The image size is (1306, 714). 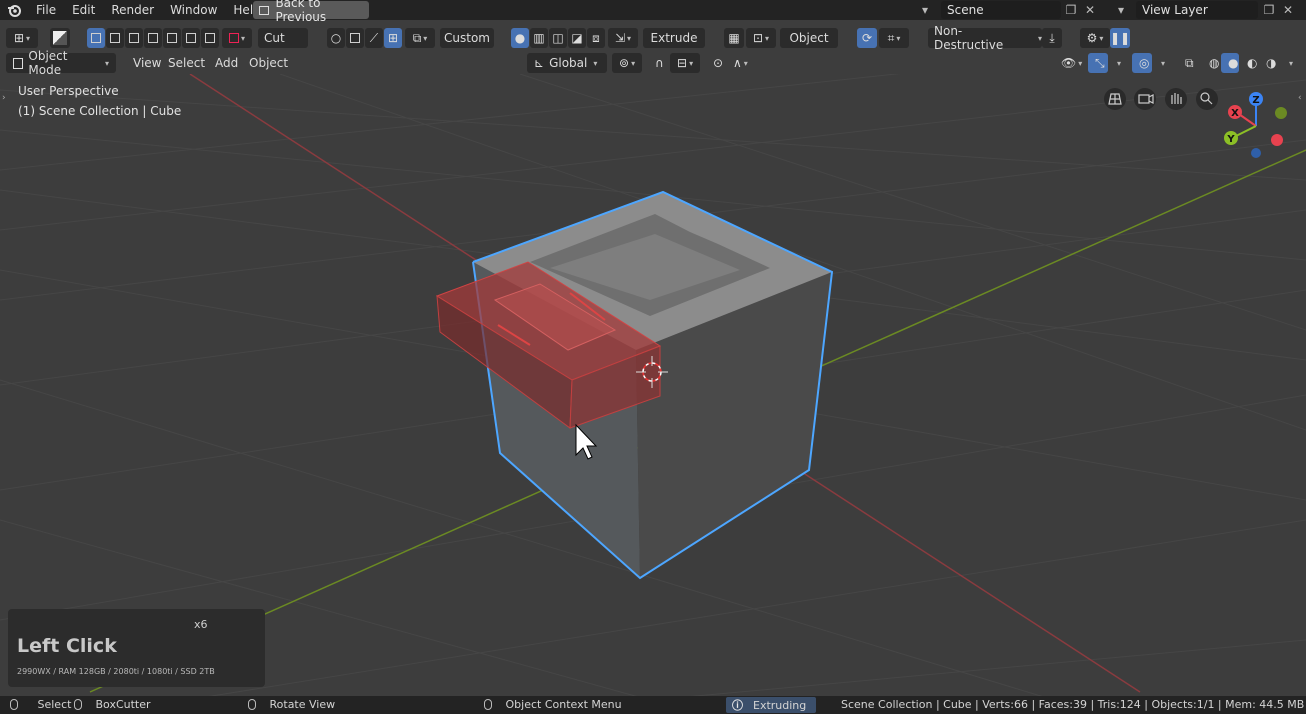 I want to click on snap-magnet-icon: ∩, so click(x=658, y=63).